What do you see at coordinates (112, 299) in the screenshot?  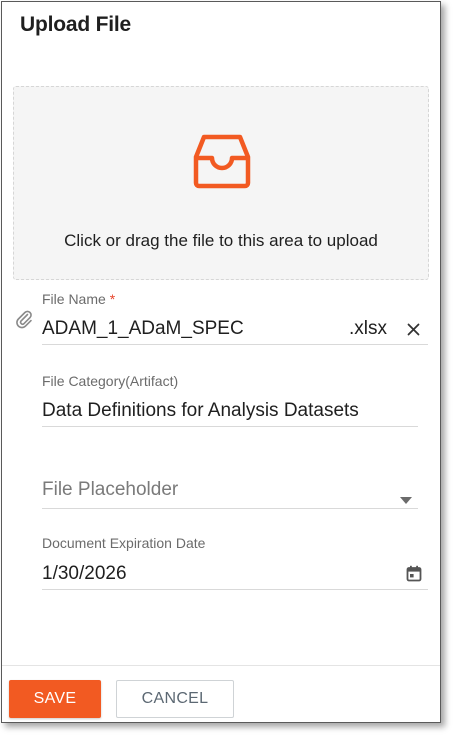 I see `required-marker: *` at bounding box center [112, 299].